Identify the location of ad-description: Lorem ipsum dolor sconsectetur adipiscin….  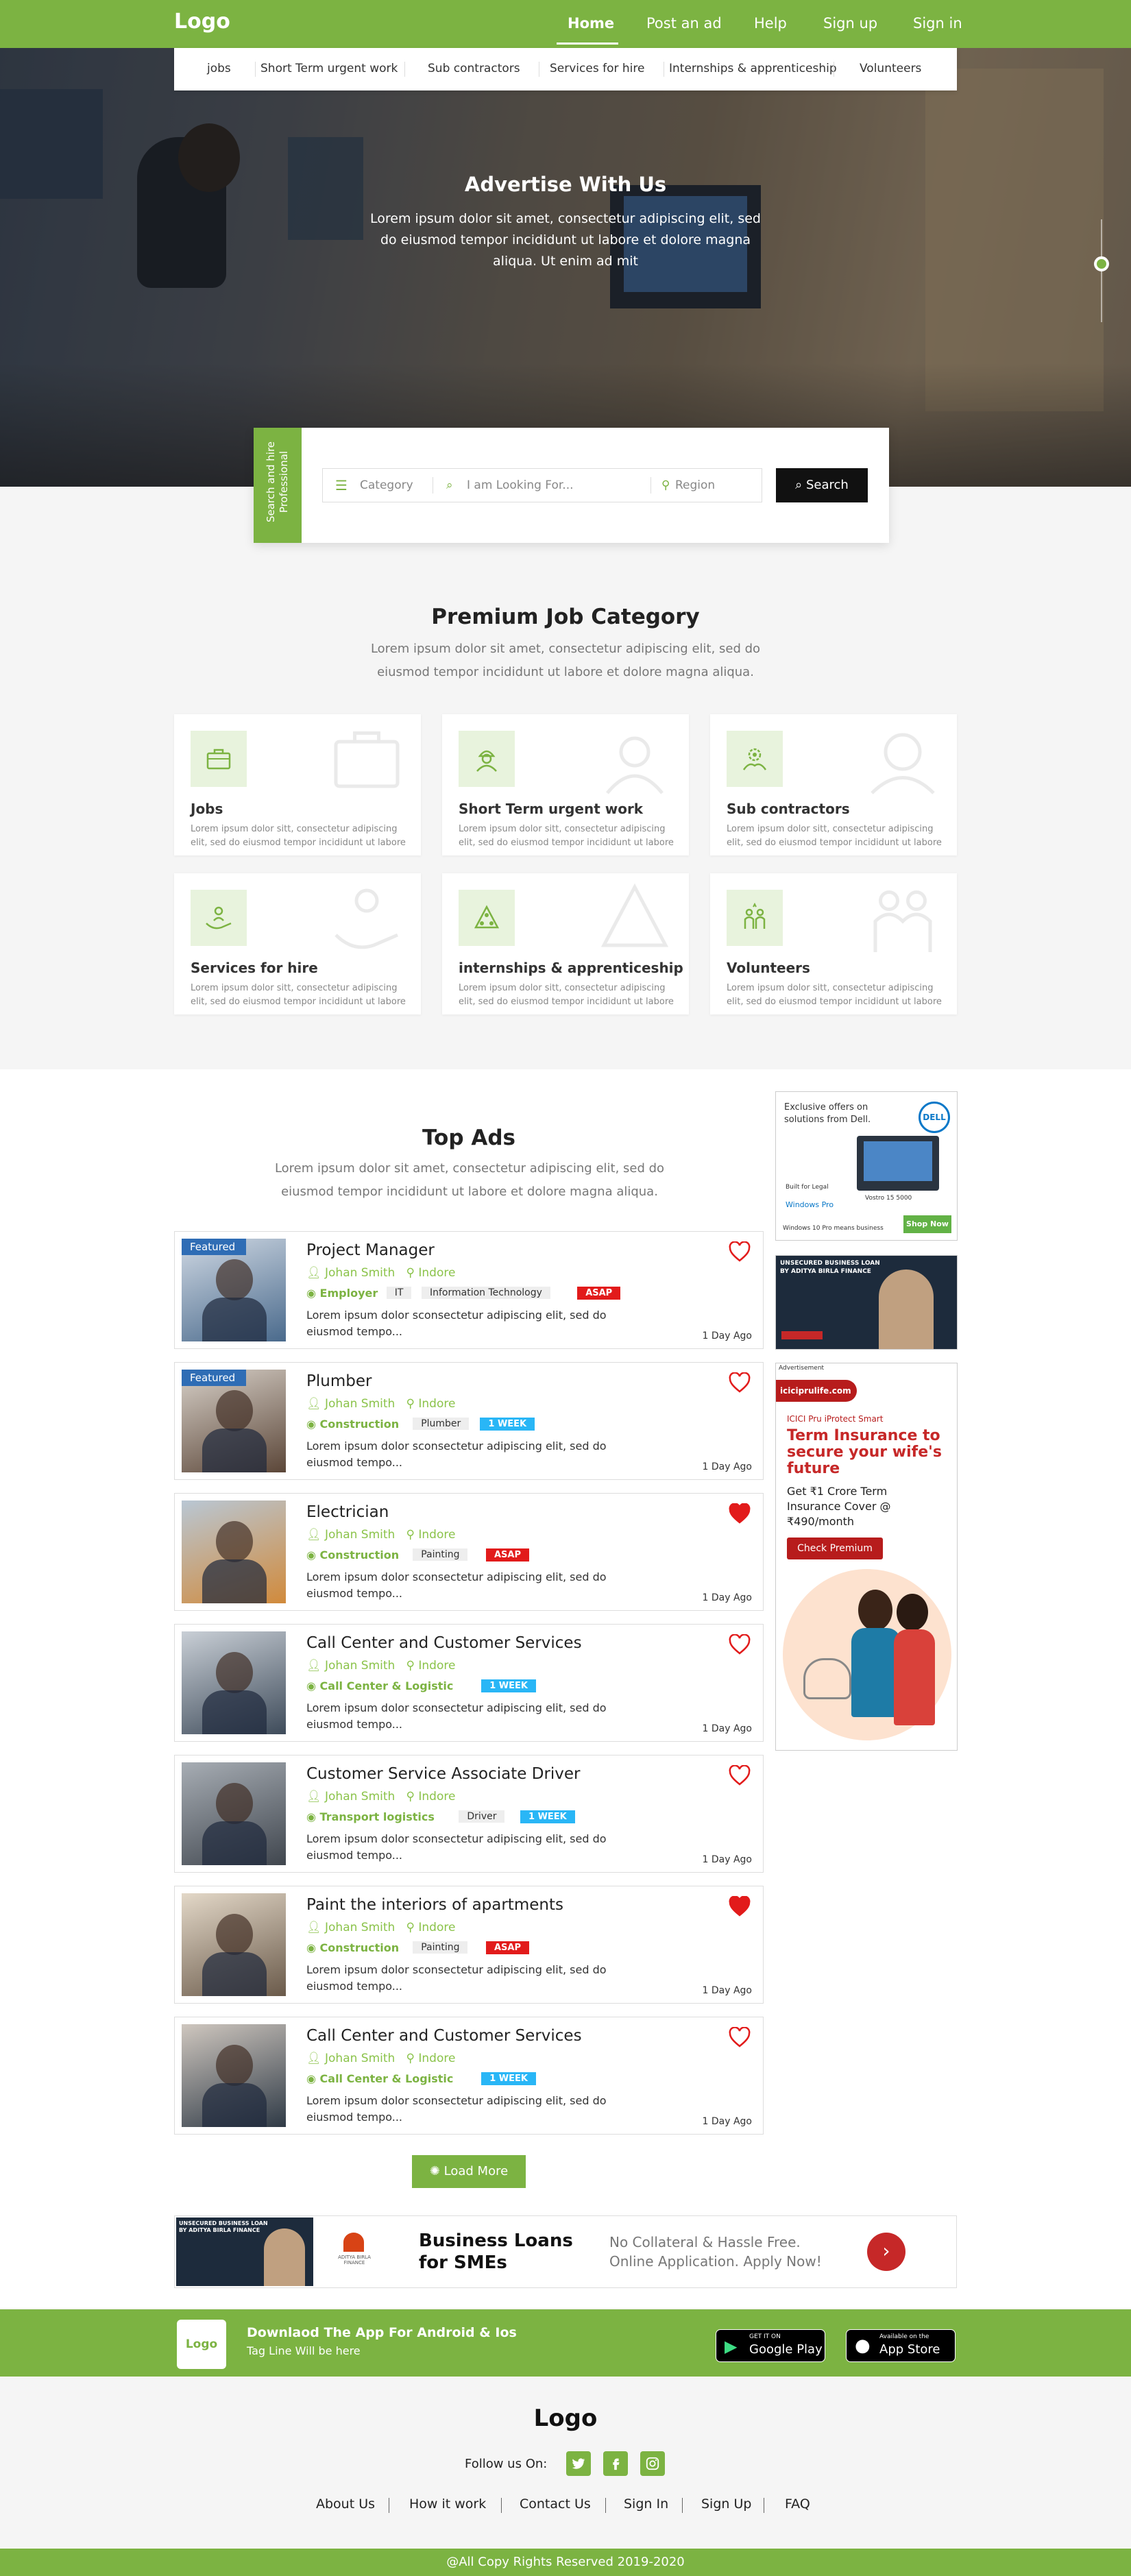
(456, 2109).